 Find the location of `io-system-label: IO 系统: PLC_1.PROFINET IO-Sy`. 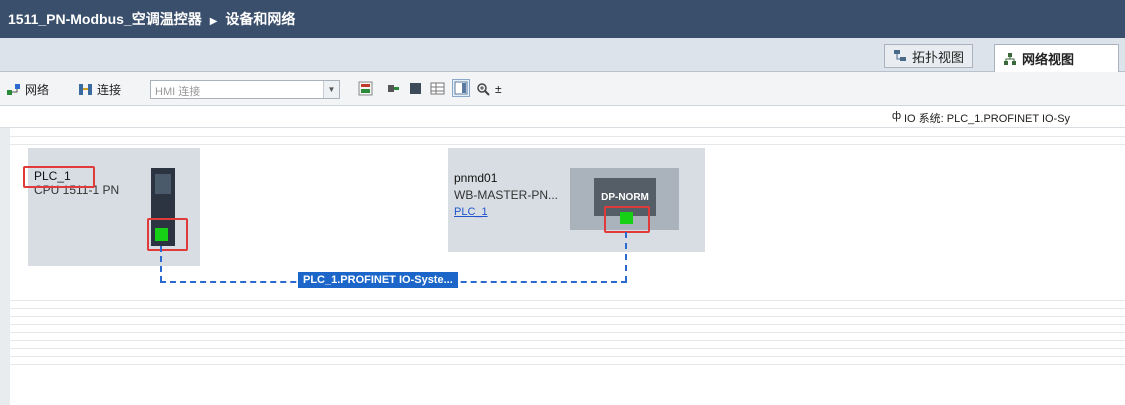

io-system-label: IO 系统: PLC_1.PROFINET IO-Sy is located at coordinates (987, 119).